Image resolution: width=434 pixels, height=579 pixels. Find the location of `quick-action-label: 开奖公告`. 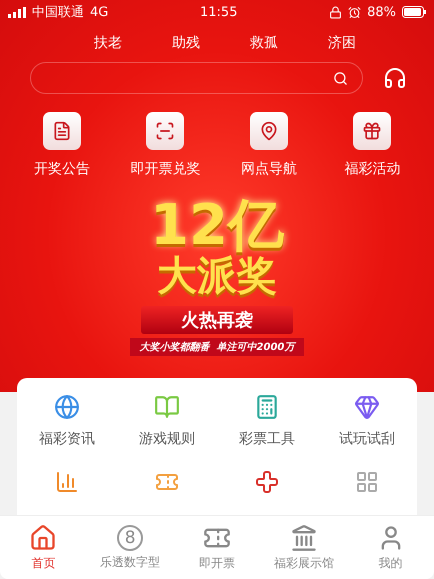

quick-action-label: 开奖公告 is located at coordinates (62, 169).